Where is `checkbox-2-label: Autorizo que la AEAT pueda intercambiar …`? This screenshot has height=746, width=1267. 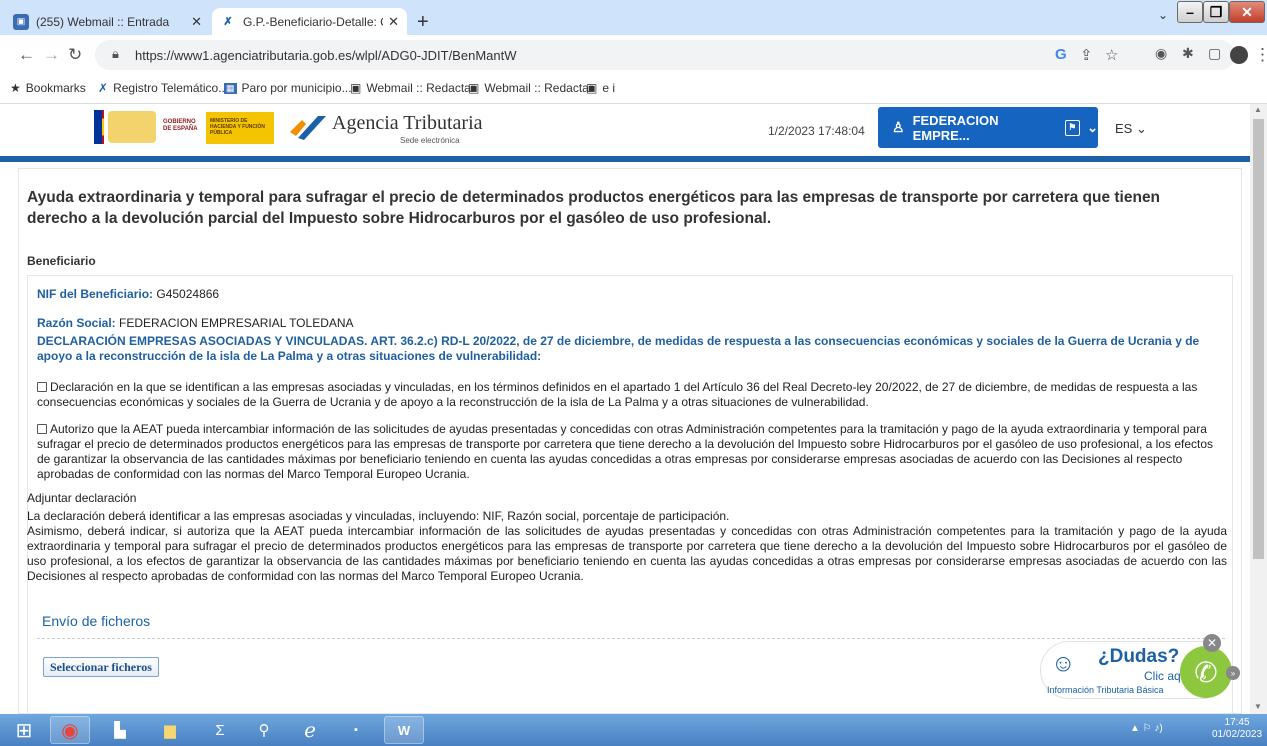 checkbox-2-label: Autorizo que la AEAT pueda intercambiar … is located at coordinates (625, 451).